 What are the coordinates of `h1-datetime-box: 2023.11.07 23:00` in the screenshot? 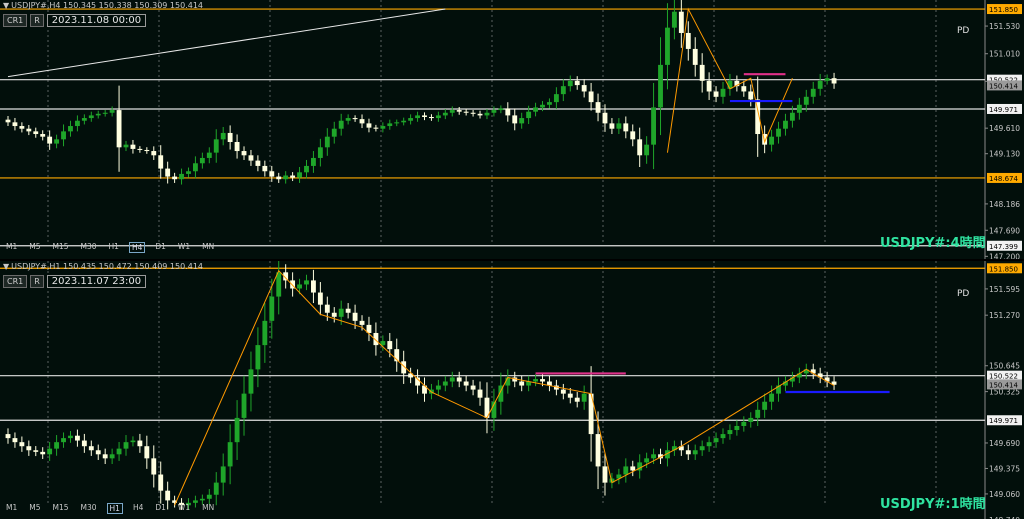 It's located at (96, 281).